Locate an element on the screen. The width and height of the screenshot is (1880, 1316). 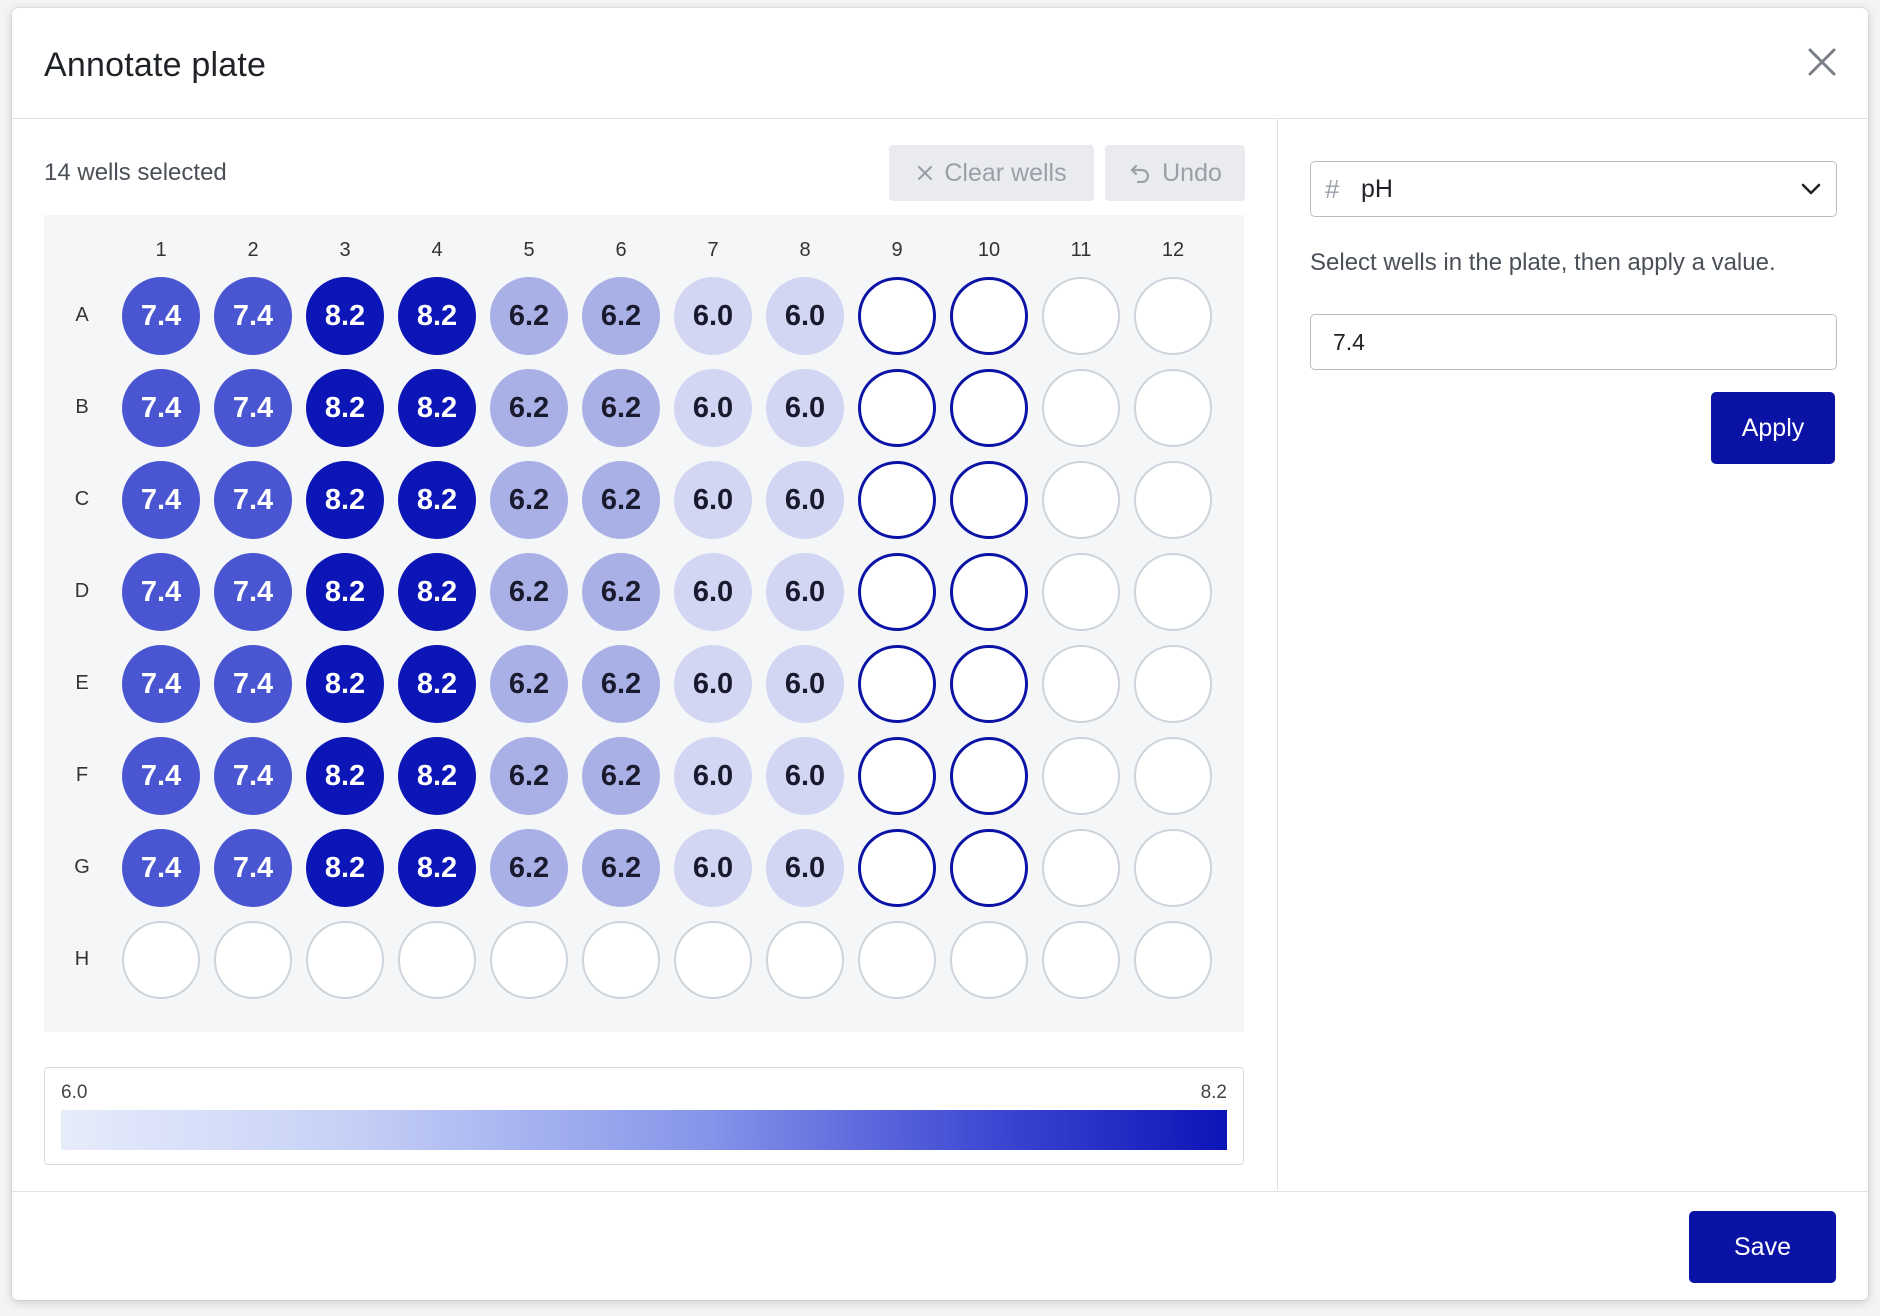
well-c2: 7.4 is located at coordinates (253, 500).